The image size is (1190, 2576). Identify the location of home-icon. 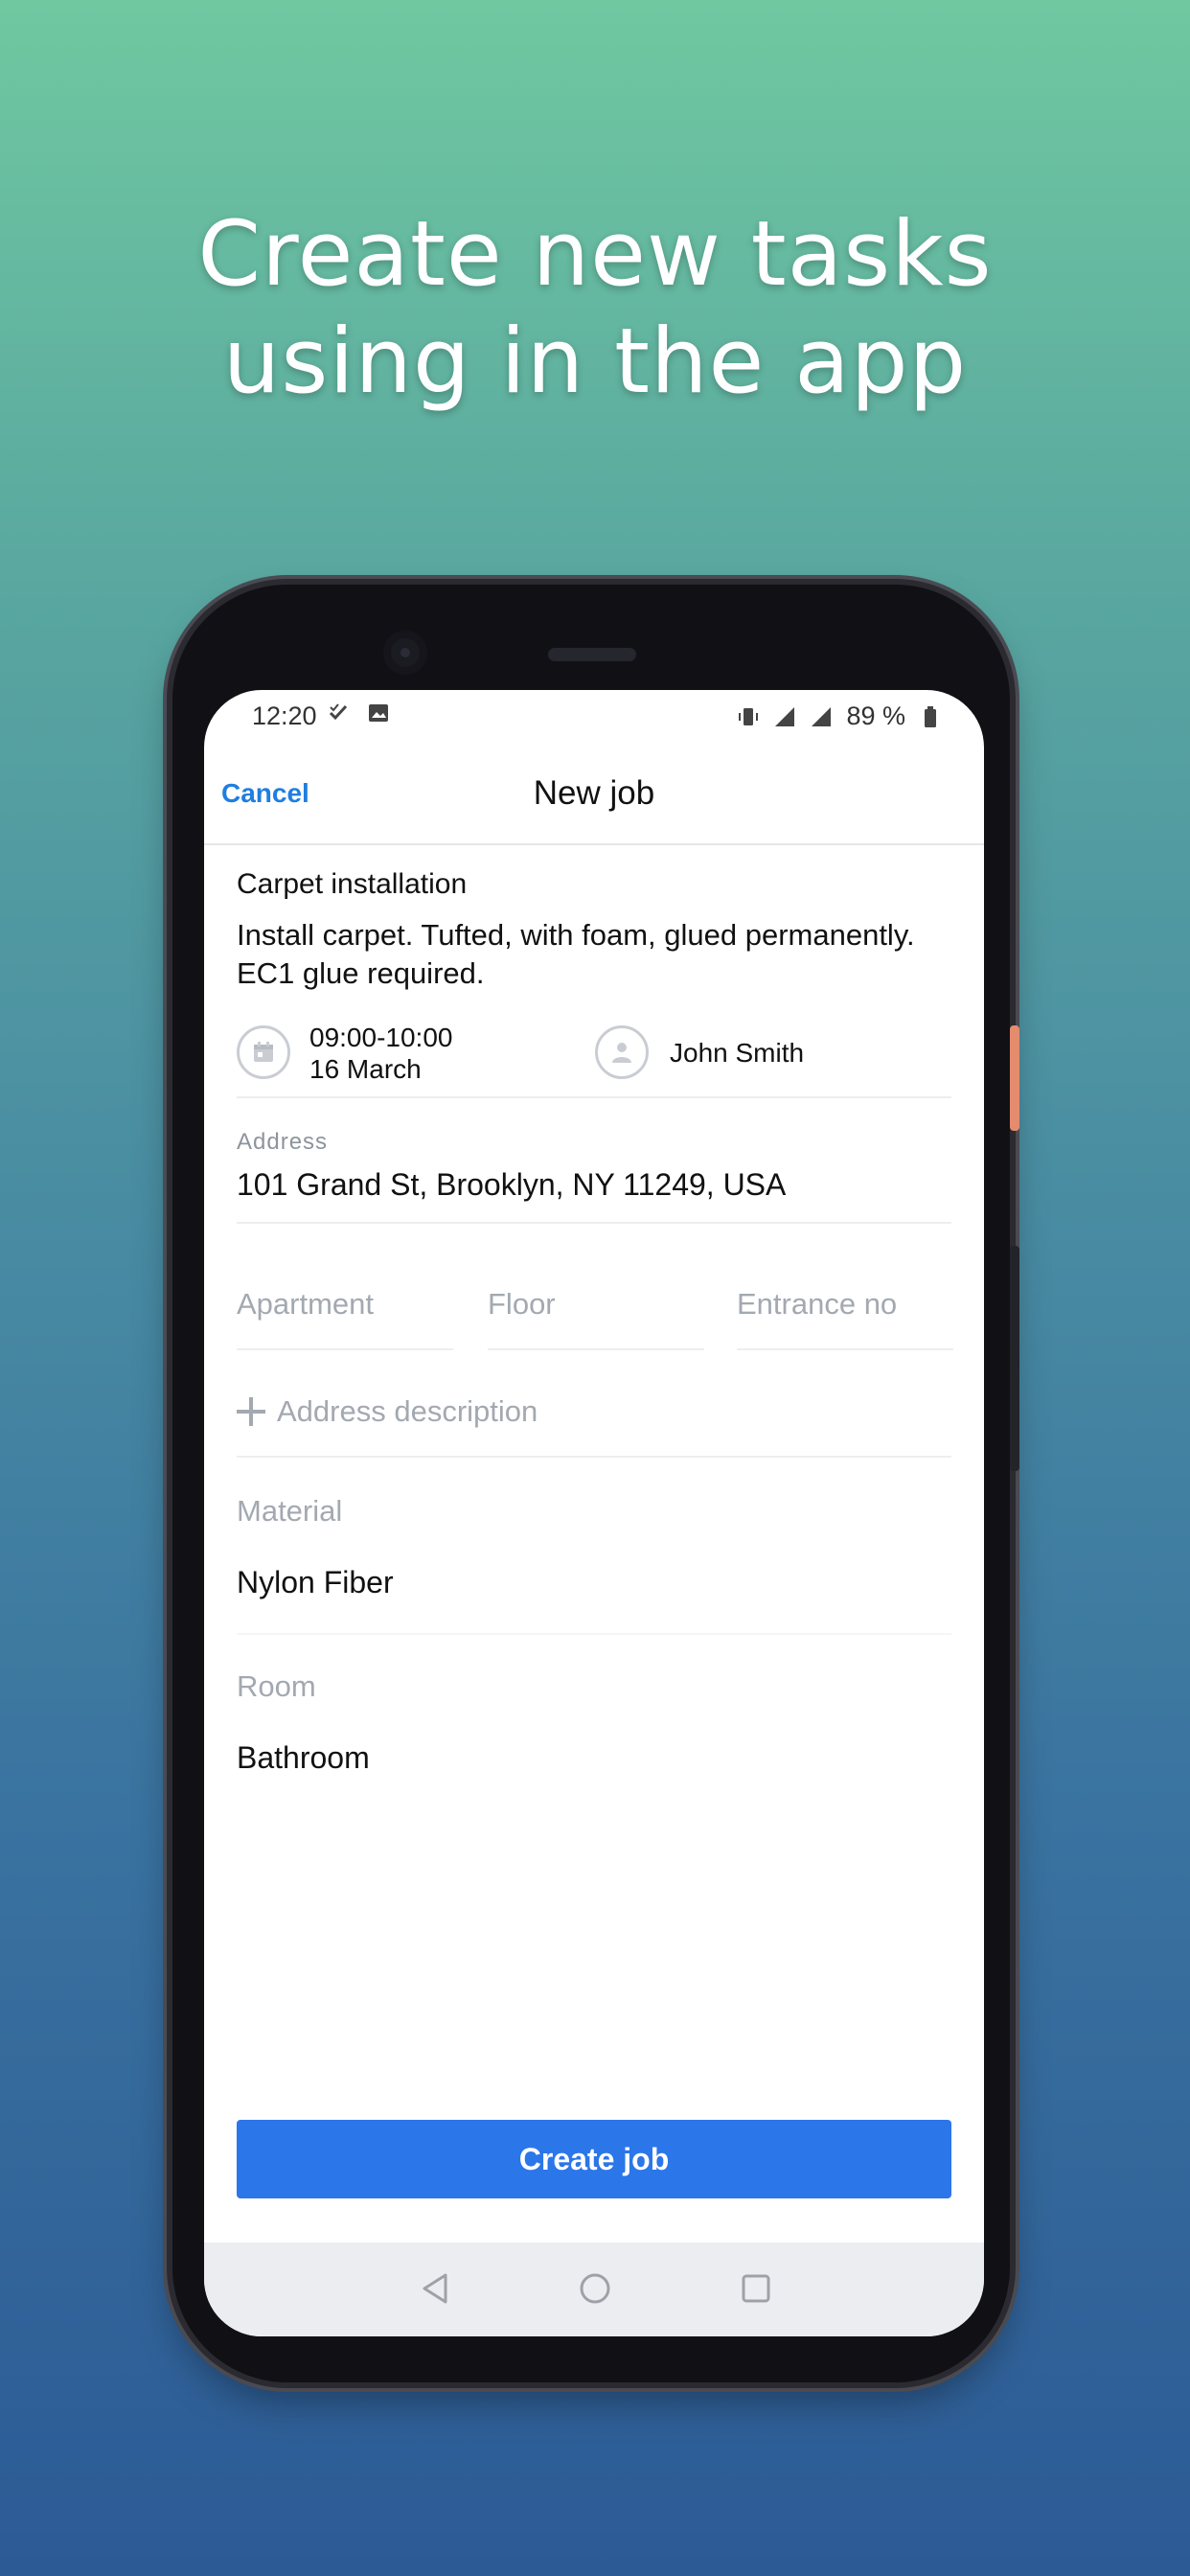
(595, 2288).